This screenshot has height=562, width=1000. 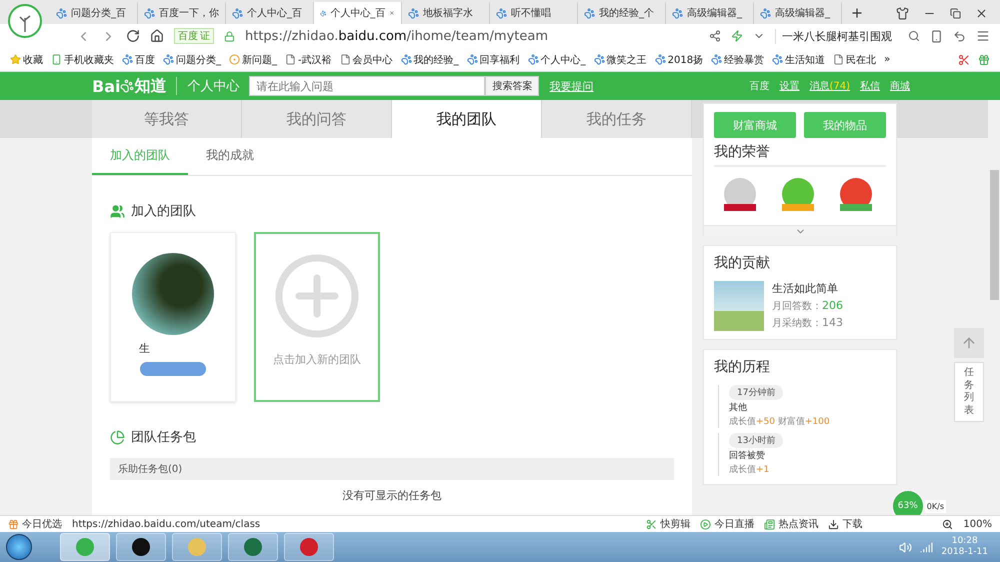 I want to click on search-button: 搜索答案, so click(x=512, y=86).